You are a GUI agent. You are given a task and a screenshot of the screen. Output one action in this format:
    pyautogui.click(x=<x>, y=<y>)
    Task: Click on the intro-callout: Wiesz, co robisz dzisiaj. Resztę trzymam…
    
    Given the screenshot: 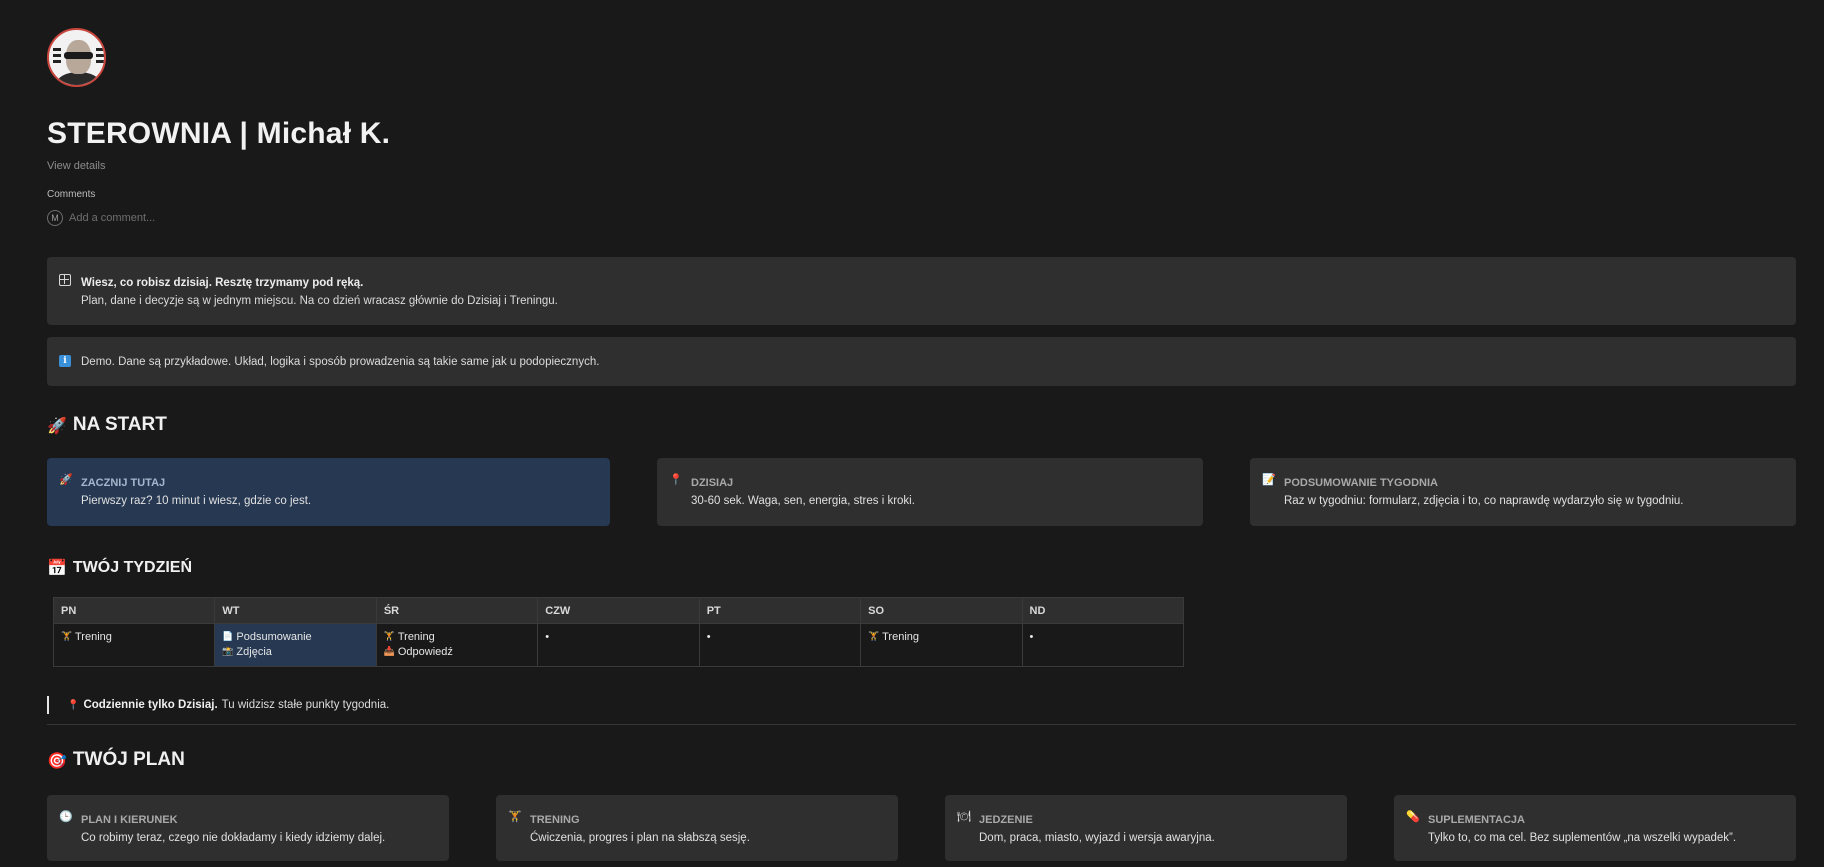 What is the action you would take?
    pyautogui.click(x=921, y=291)
    